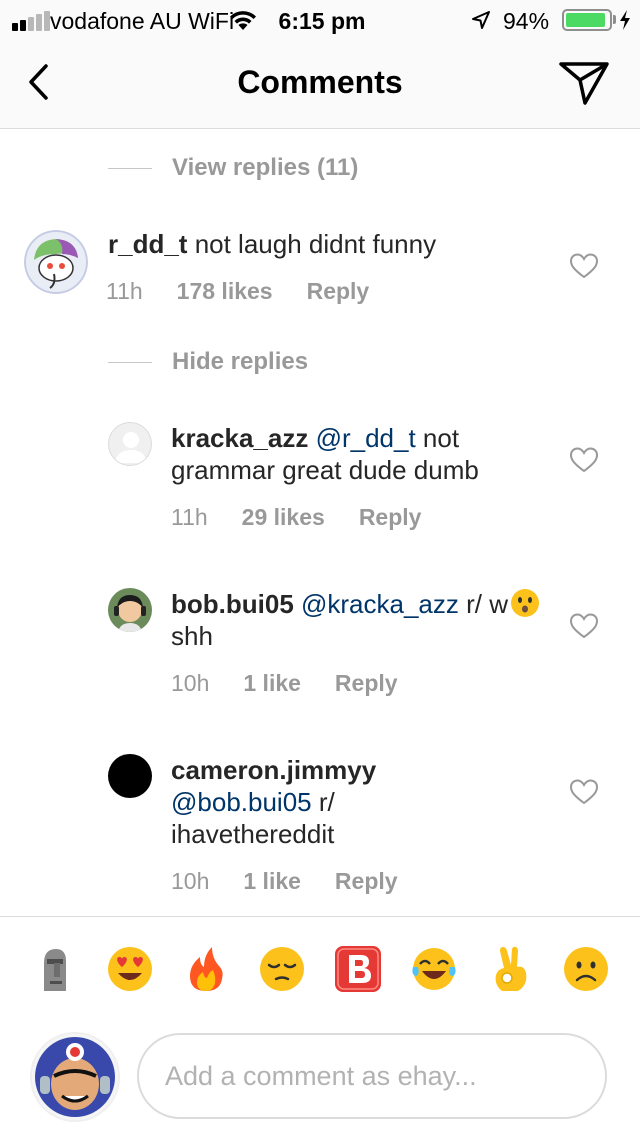 This screenshot has height=1136, width=640. I want to click on nav-bar: Comments, so click(320, 85).